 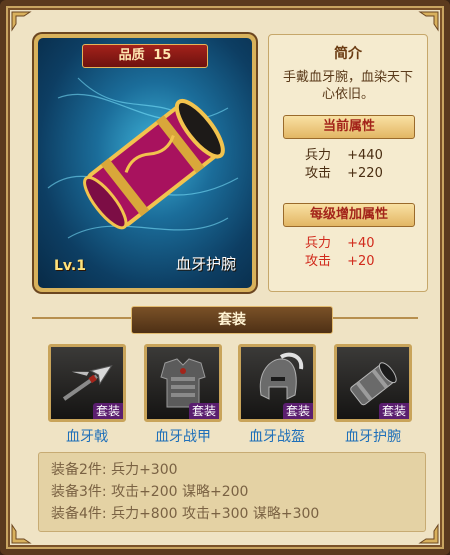 I want to click on set-title: 套装, so click(x=232, y=320).